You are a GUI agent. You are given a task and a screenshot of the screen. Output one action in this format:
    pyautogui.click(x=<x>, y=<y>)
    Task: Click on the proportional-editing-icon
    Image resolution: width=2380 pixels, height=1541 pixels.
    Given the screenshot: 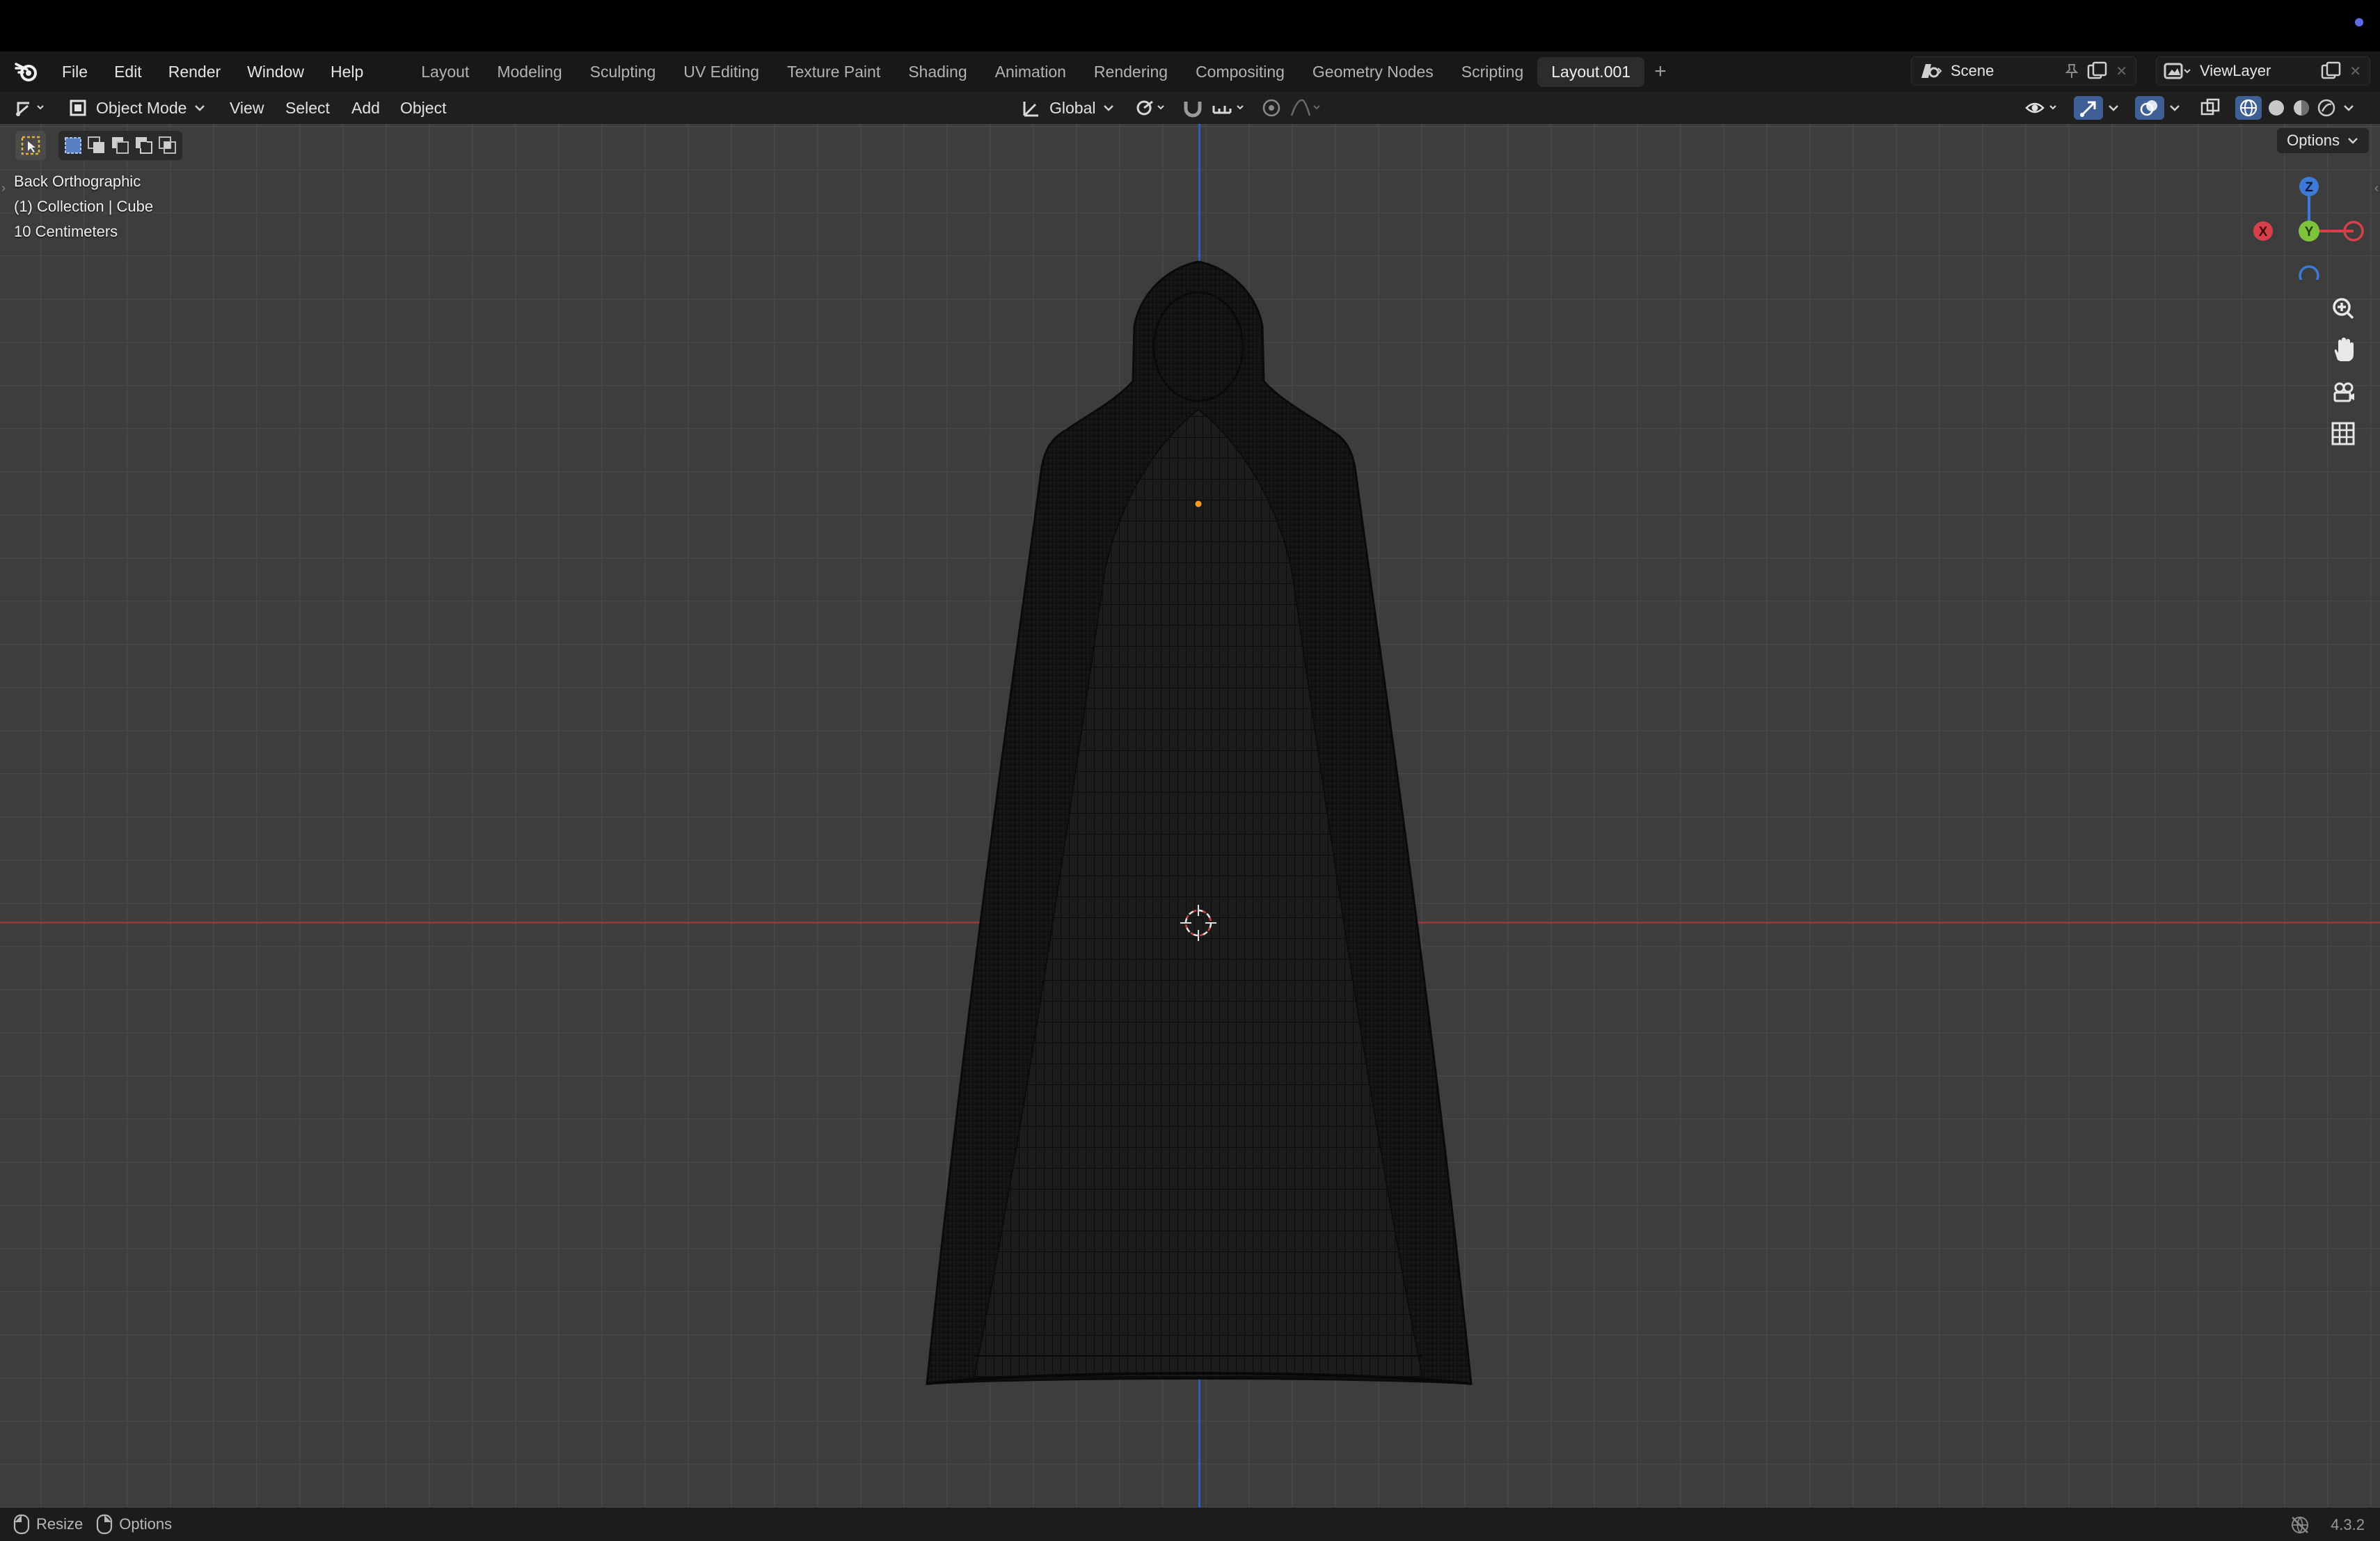 What is the action you would take?
    pyautogui.click(x=1271, y=108)
    